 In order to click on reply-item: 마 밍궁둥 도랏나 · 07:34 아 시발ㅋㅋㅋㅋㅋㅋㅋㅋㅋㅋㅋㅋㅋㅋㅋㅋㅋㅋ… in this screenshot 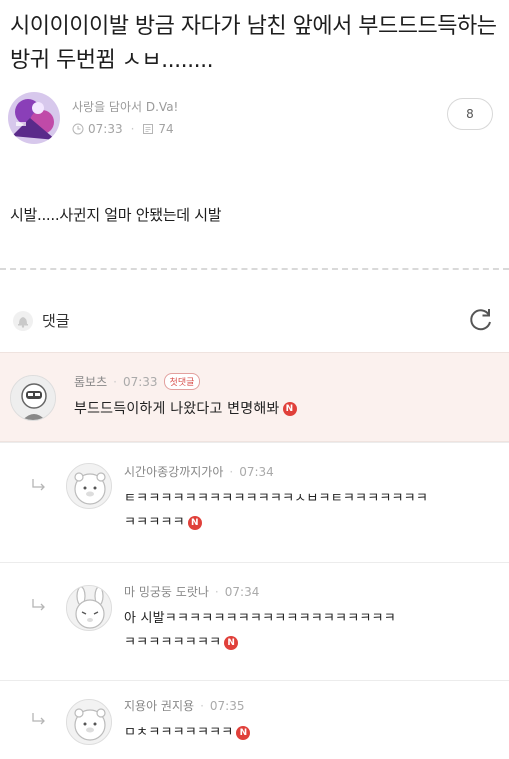, I will do `click(254, 618)`.